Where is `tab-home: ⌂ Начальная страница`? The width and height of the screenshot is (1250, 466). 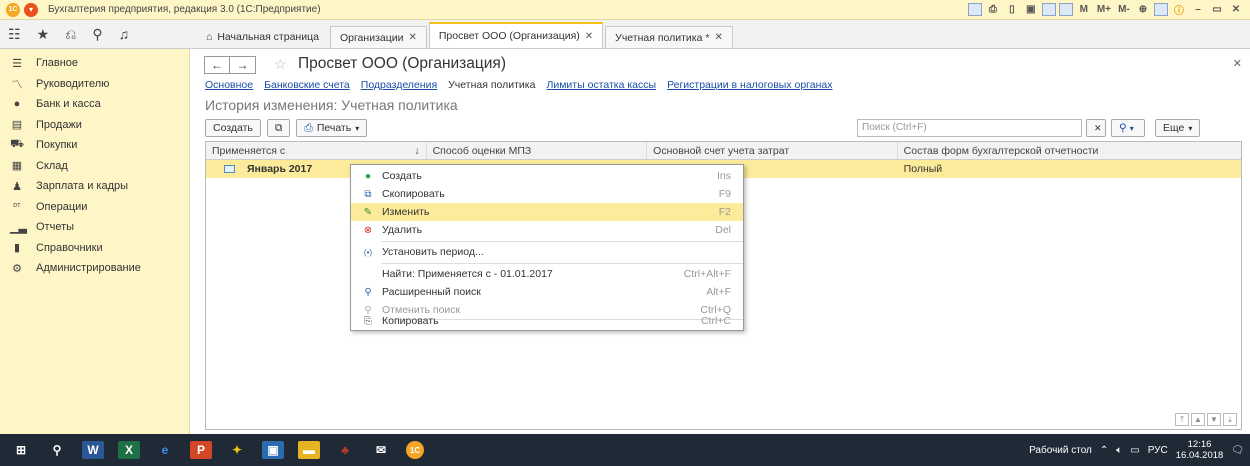 tab-home: ⌂ Начальная страница is located at coordinates (262, 37).